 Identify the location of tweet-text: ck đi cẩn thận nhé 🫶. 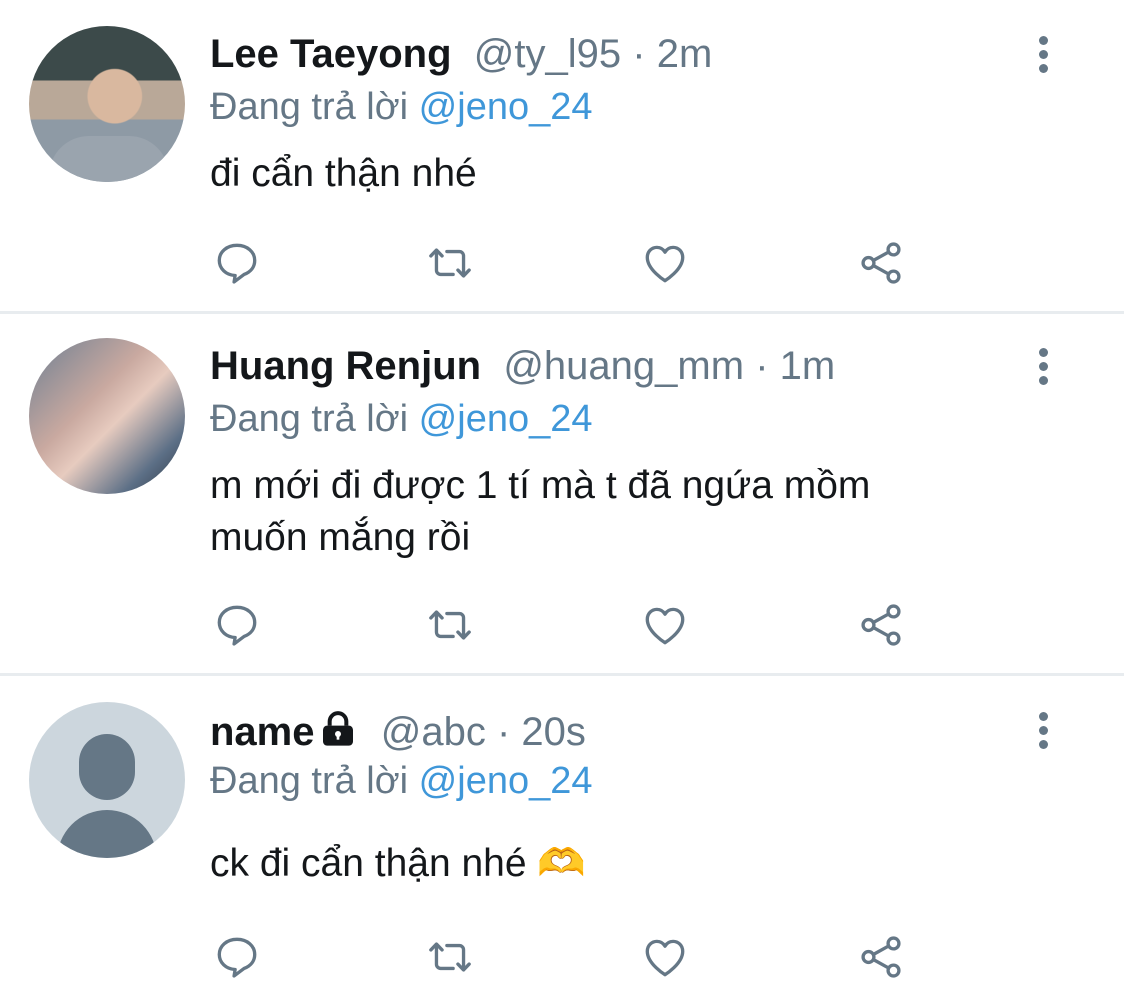
(398, 863).